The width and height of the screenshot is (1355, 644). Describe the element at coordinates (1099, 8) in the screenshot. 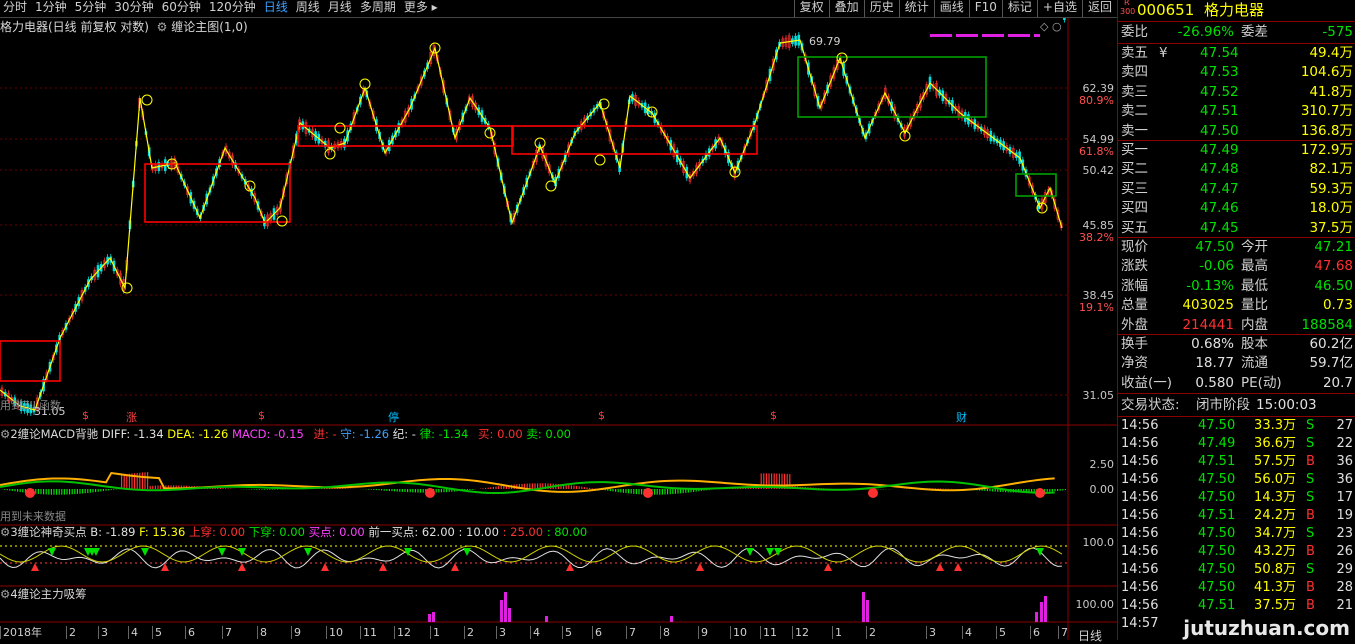

I see `toolbar-button: 返回` at that location.